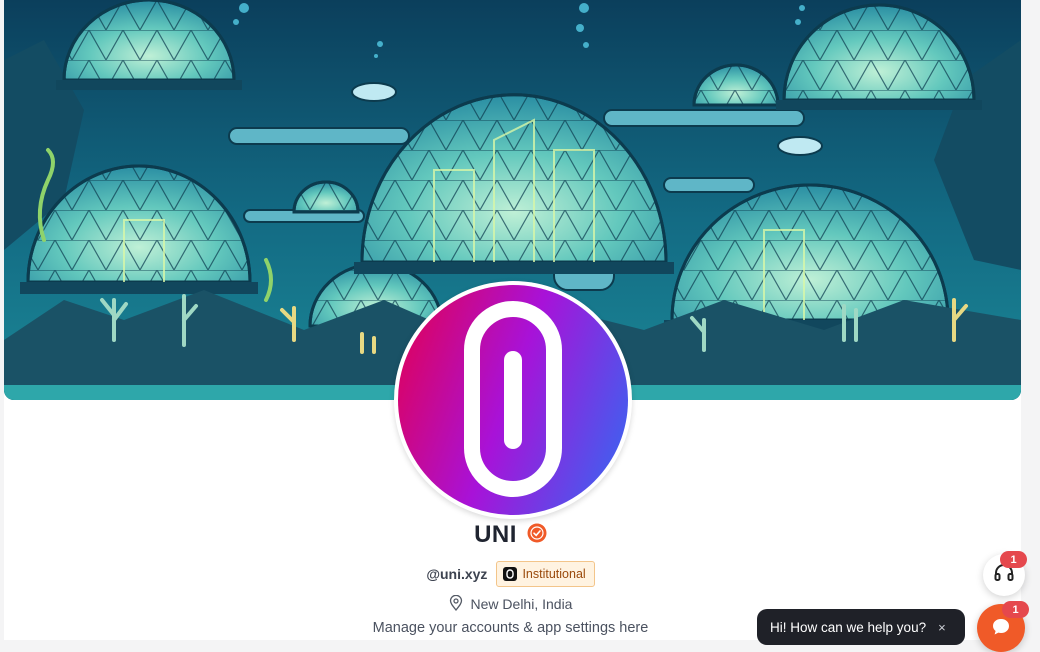 The image size is (1040, 652). Describe the element at coordinates (1001, 629) in the screenshot. I see `chat-icon` at that location.